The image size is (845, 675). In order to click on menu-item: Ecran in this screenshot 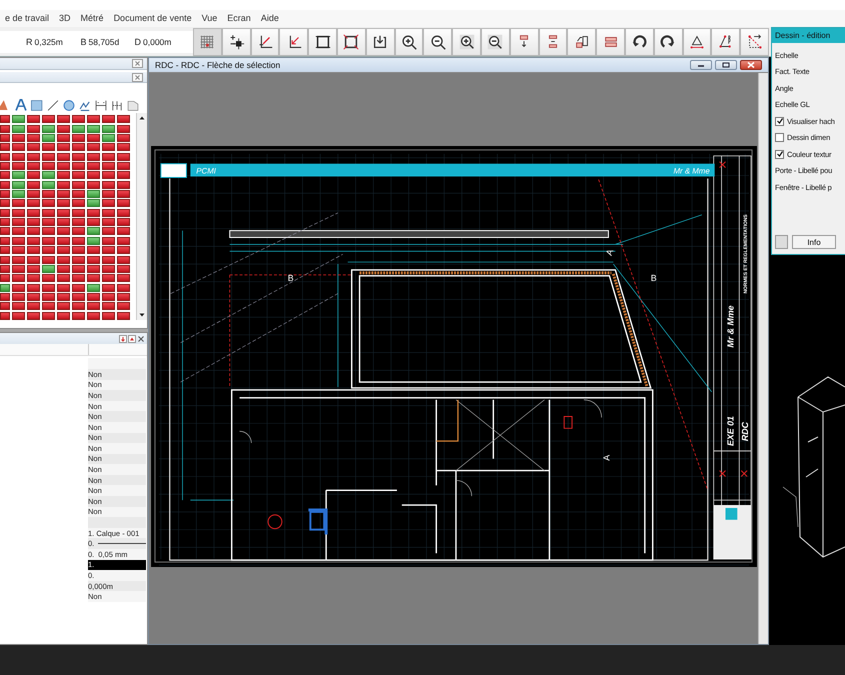, I will do `click(239, 18)`.